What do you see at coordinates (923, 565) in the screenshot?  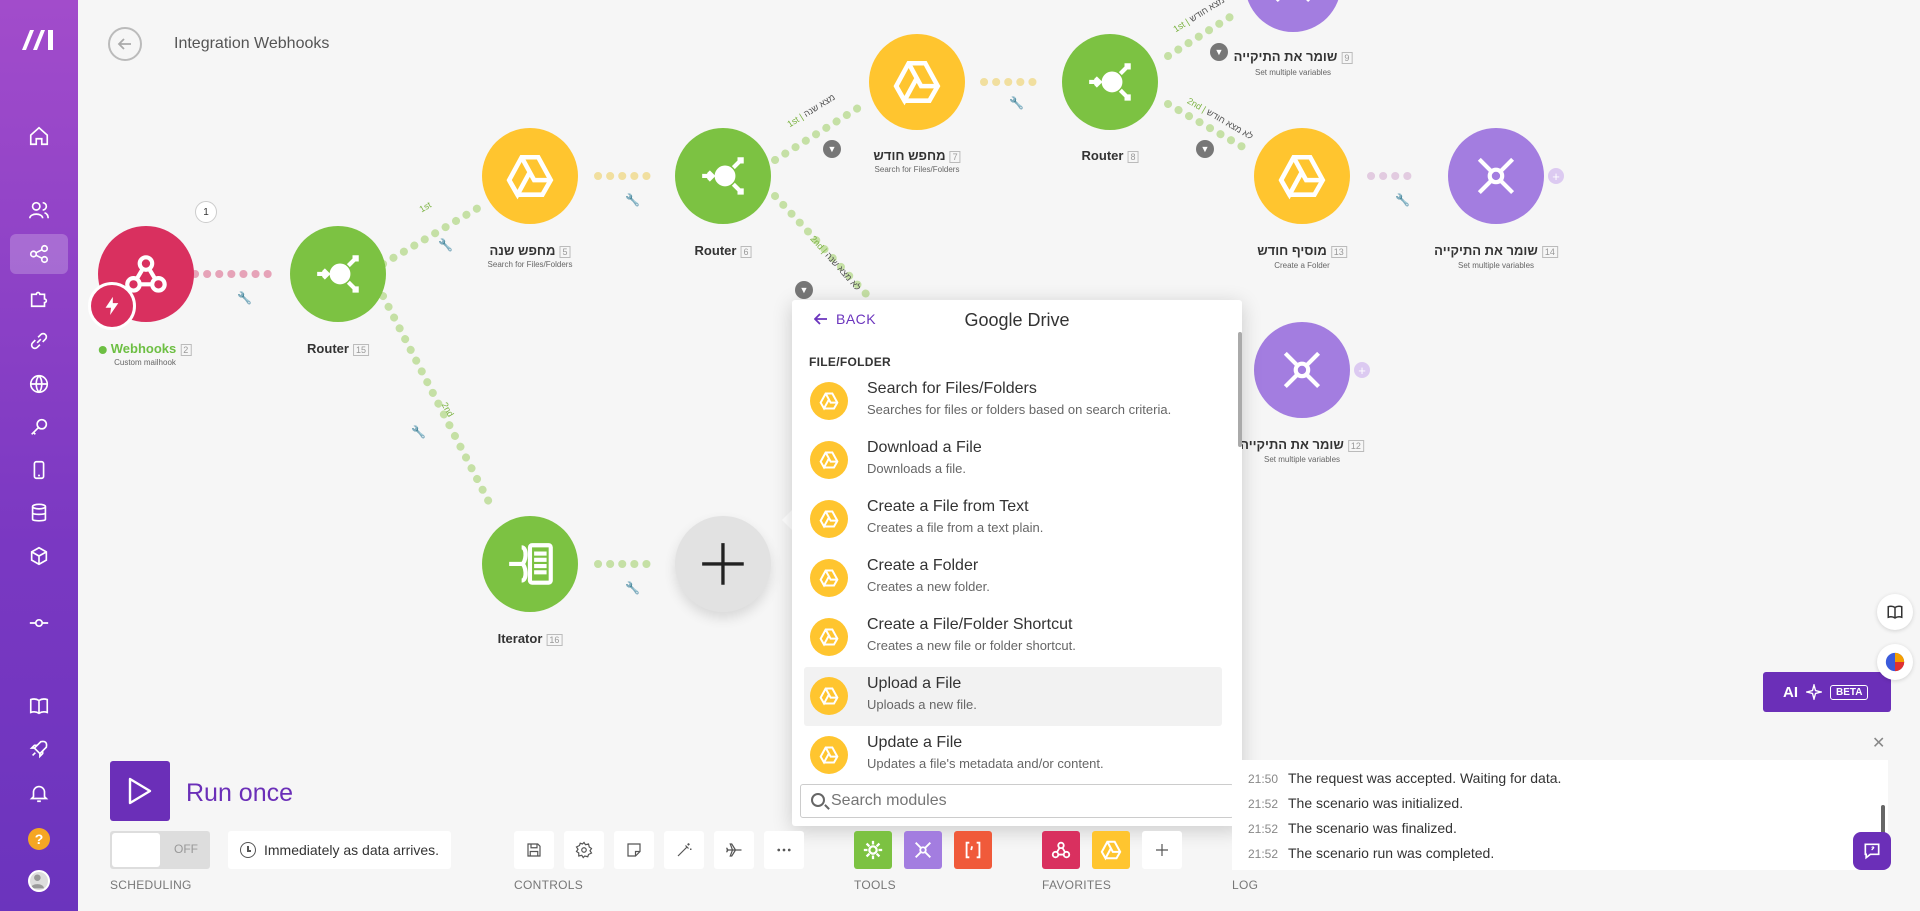 I see `module-title: Create a Folder` at bounding box center [923, 565].